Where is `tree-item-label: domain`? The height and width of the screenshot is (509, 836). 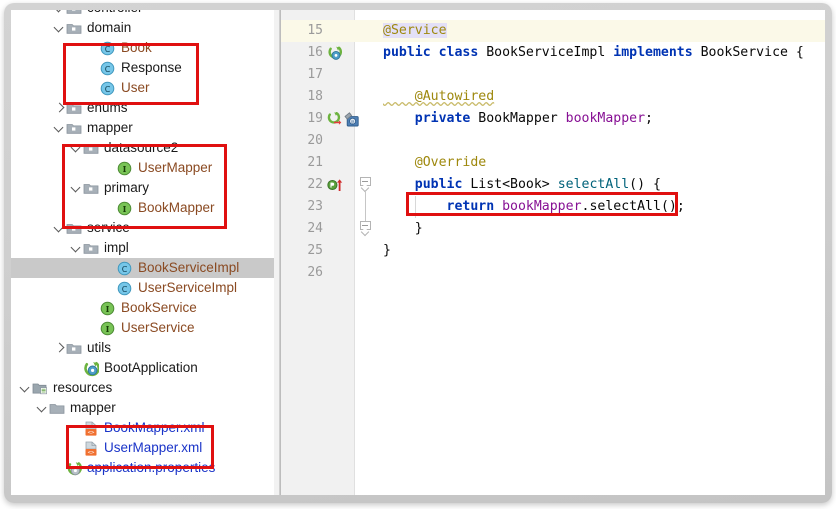 tree-item-label: domain is located at coordinates (109, 27).